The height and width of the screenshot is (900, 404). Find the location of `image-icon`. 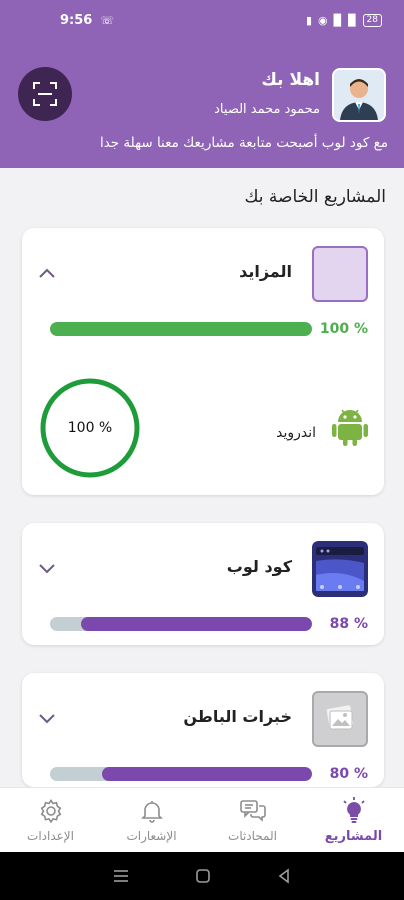

image-icon is located at coordinates (340, 717).